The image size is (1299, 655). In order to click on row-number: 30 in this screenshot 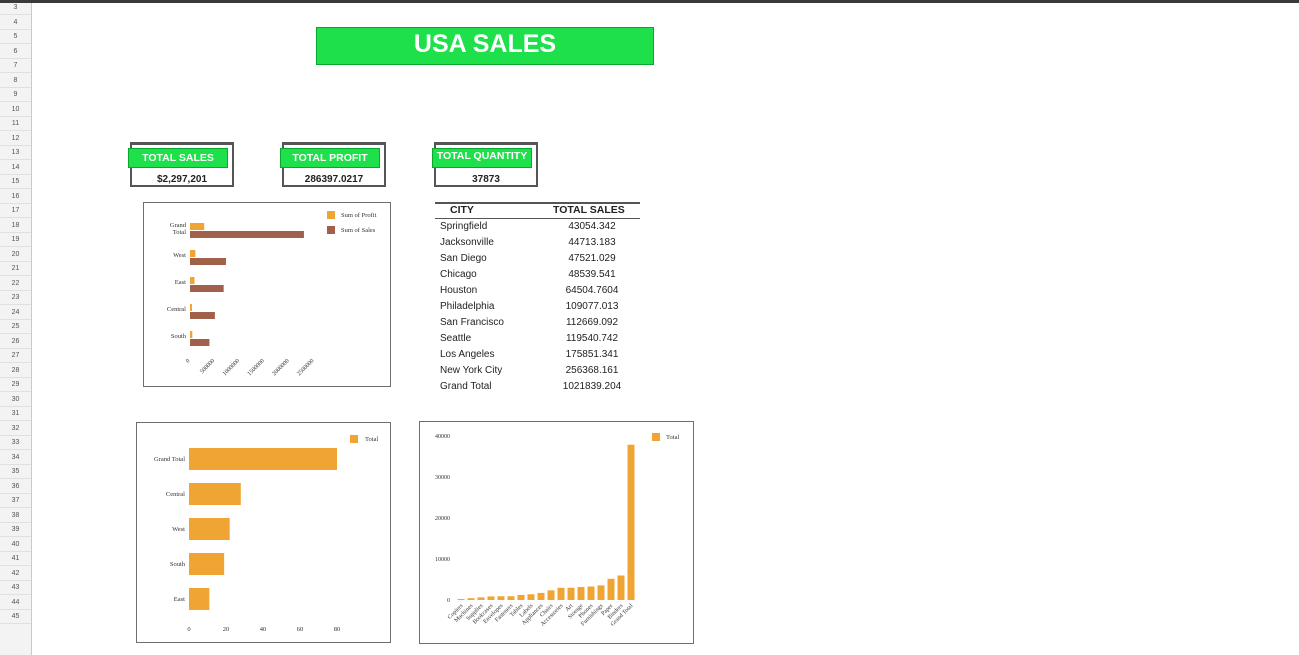, I will do `click(15, 400)`.